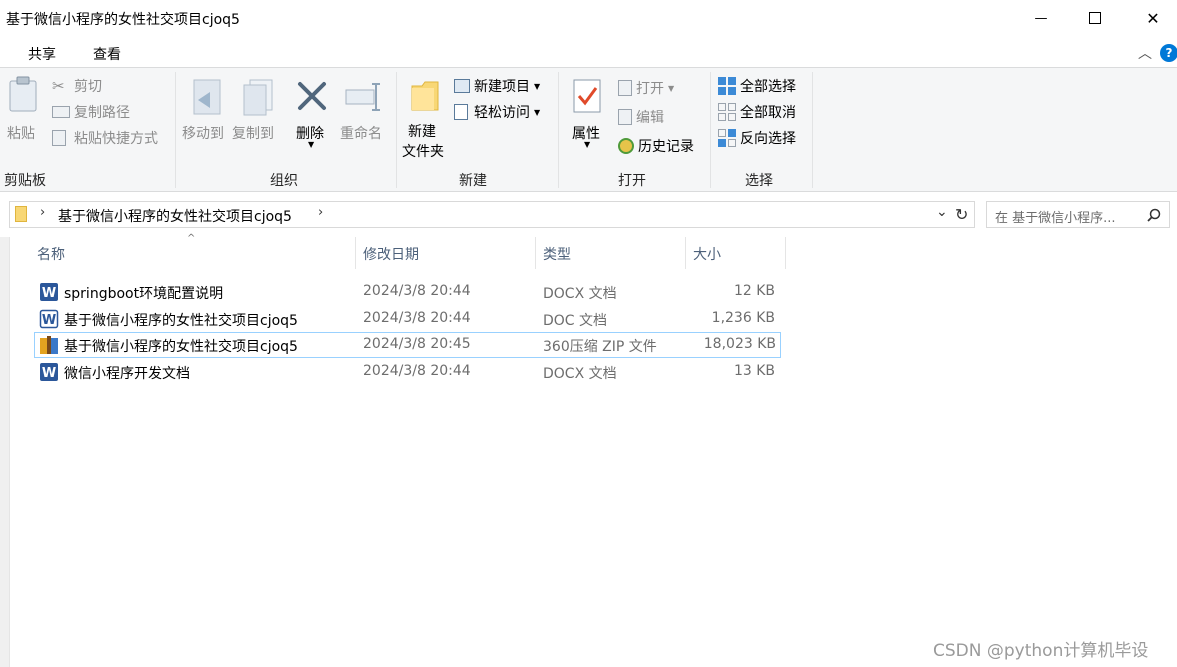  I want to click on select-all-button: 全部选择, so click(757, 86).